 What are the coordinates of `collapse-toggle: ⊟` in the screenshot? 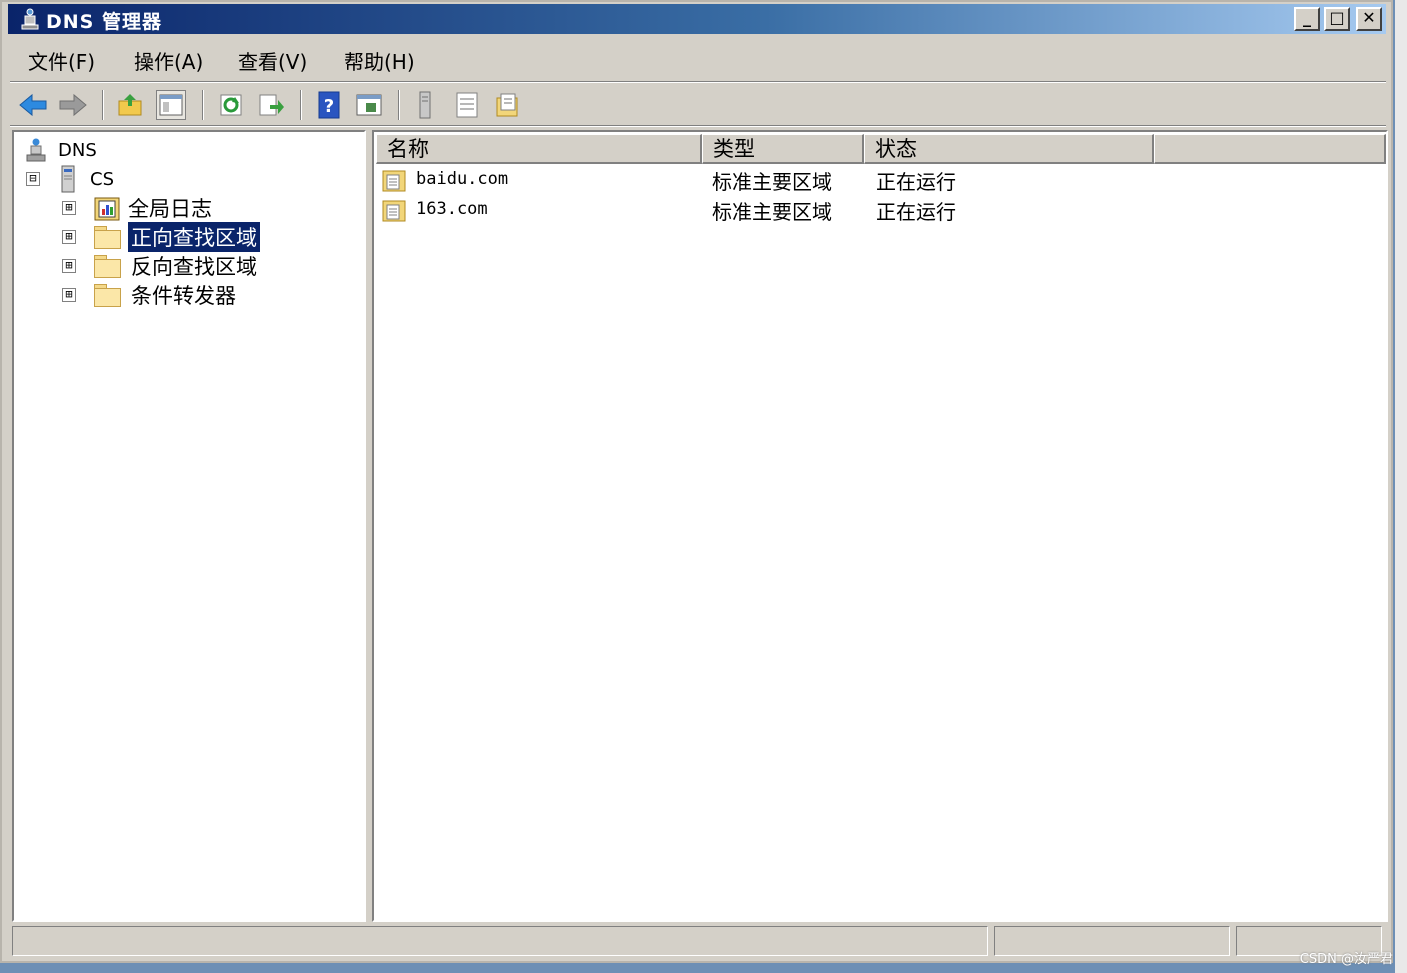 It's located at (33, 179).